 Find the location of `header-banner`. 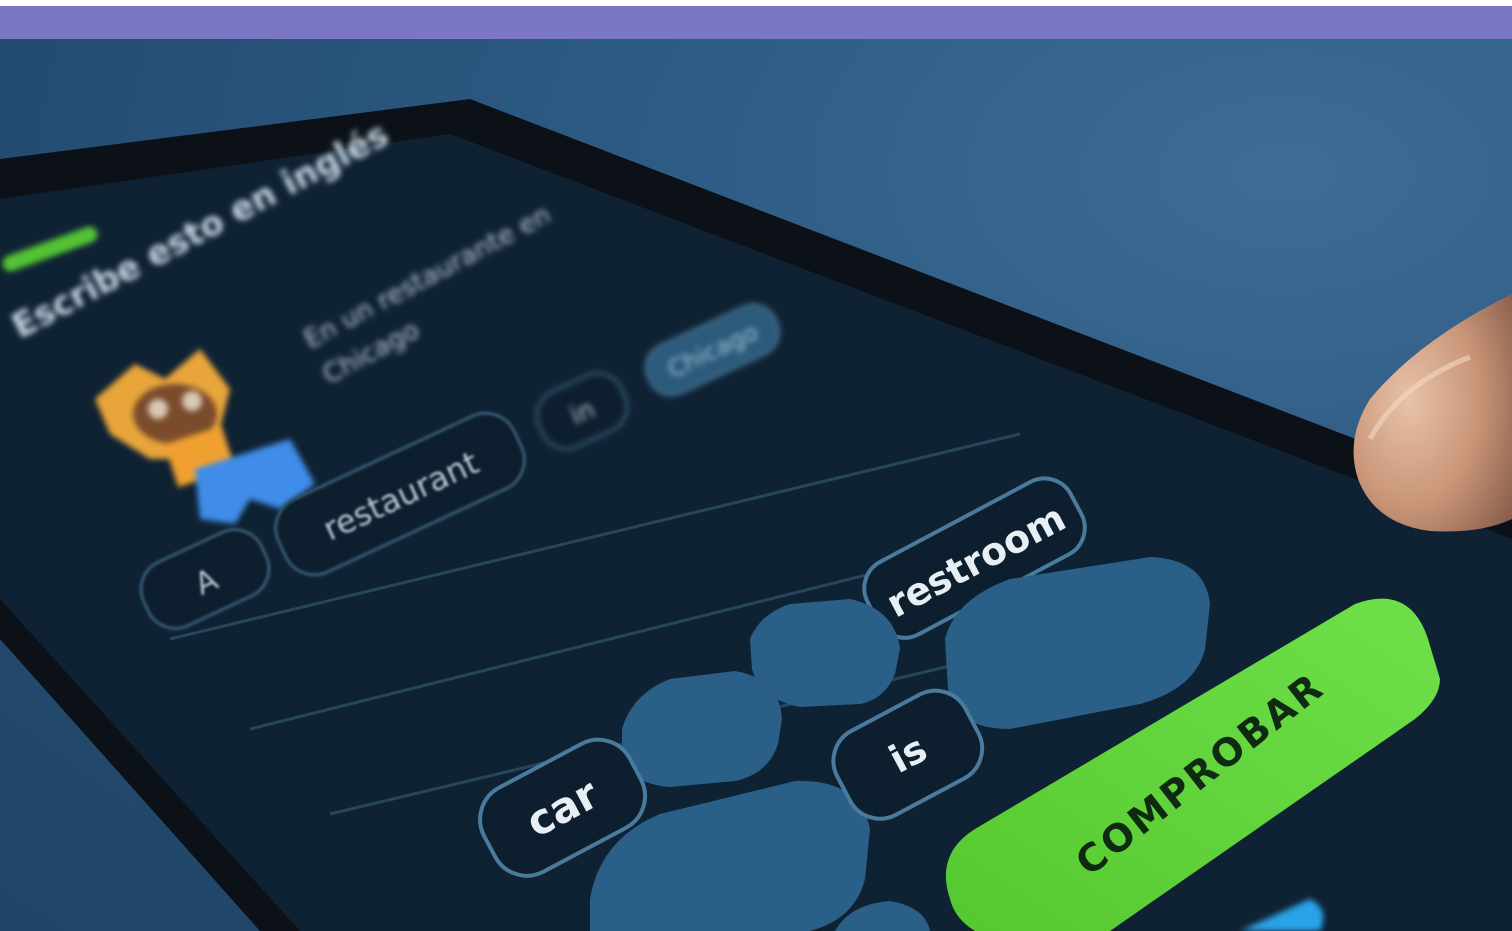

header-banner is located at coordinates (756, 22).